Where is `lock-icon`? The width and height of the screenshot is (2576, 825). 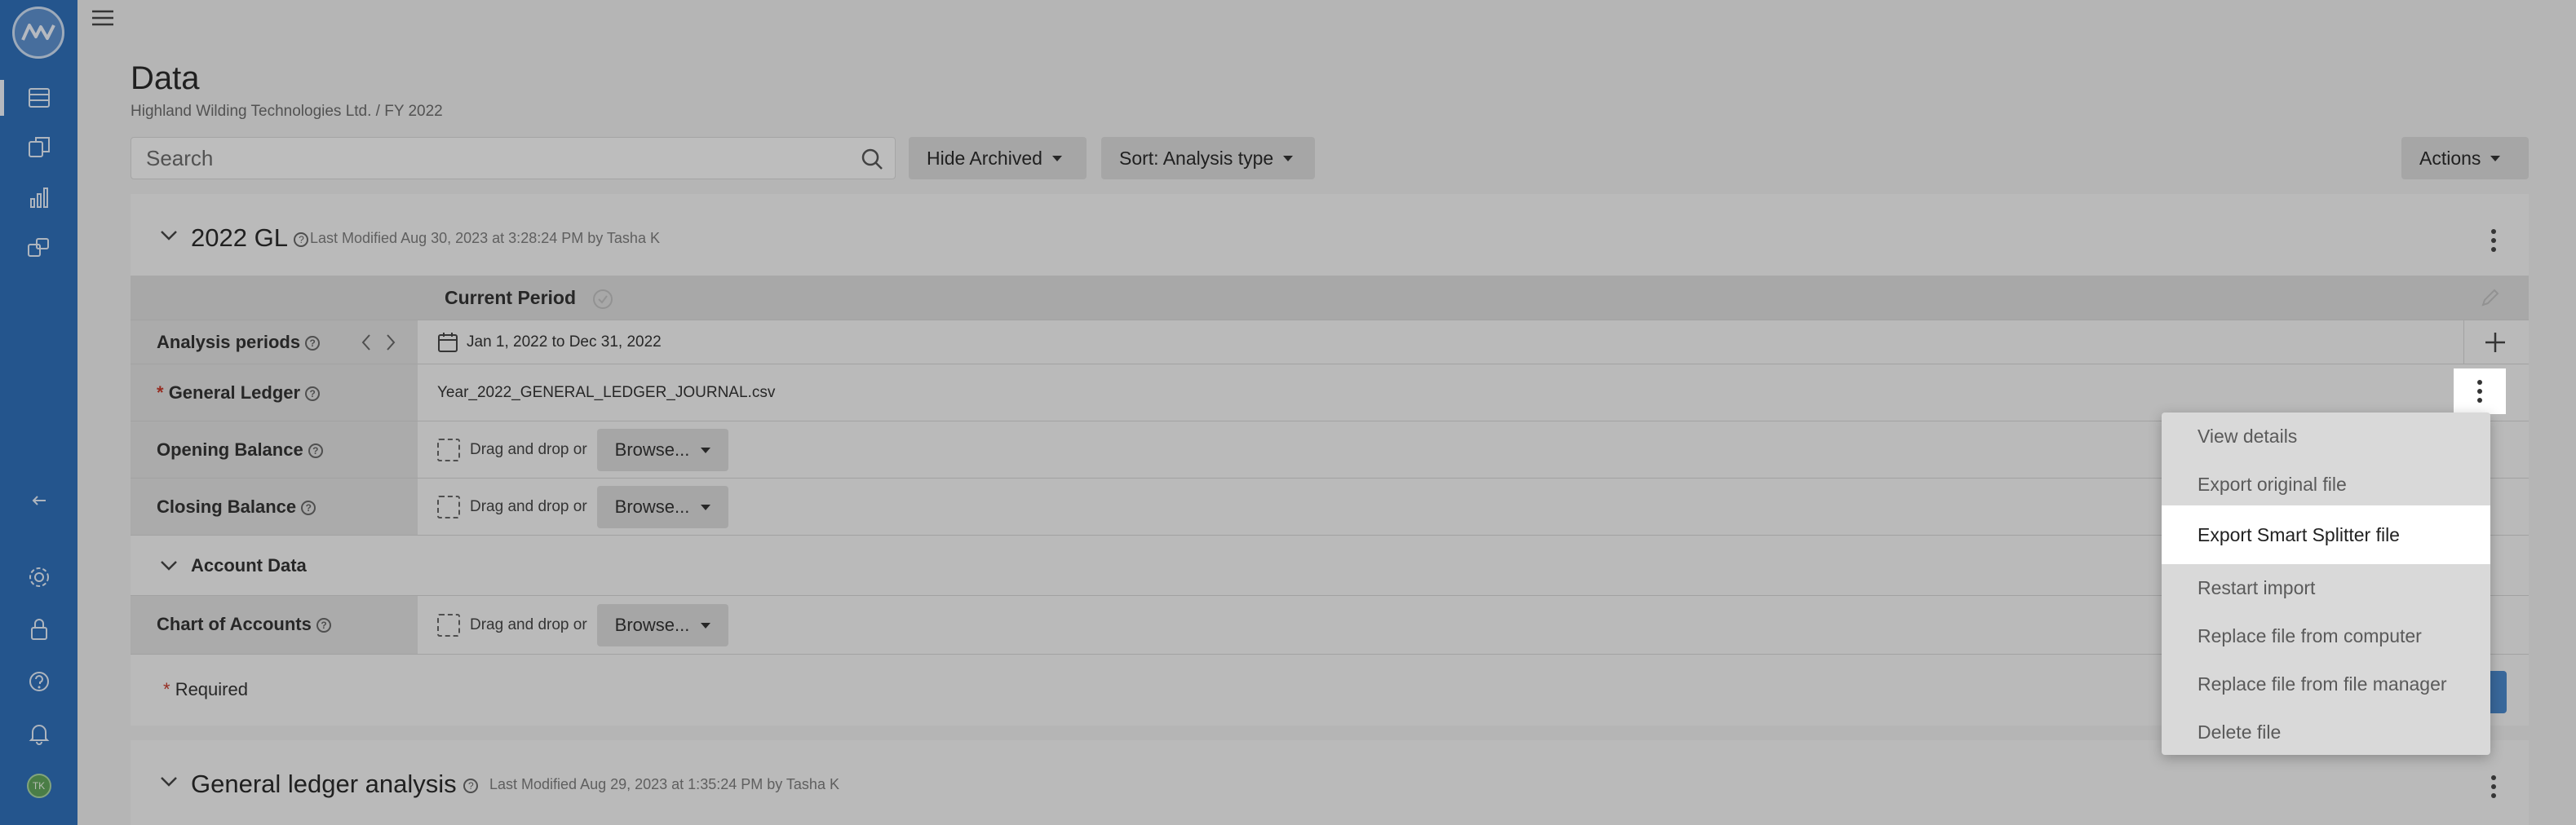 lock-icon is located at coordinates (38, 629).